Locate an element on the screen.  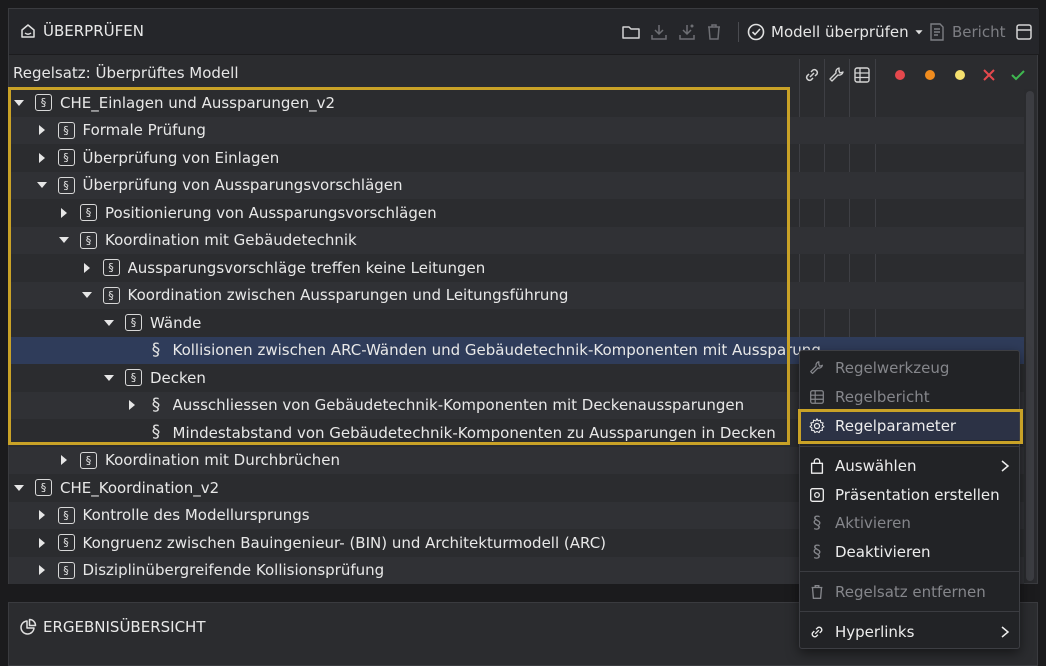
menu-item-rule-tool: Regelwerkzeug is located at coordinates (909, 368).